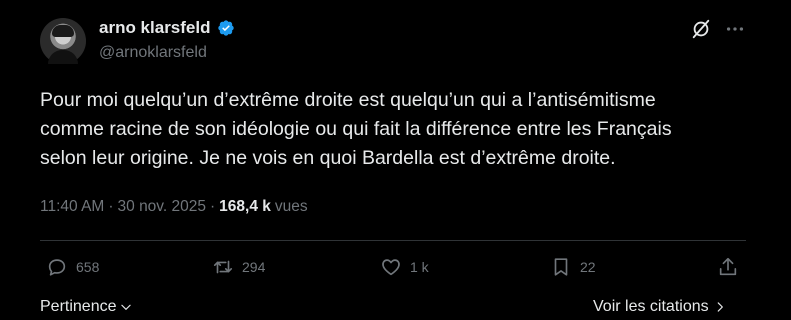 The height and width of the screenshot is (320, 791). I want to click on views-count: 168,4 k, so click(245, 206).